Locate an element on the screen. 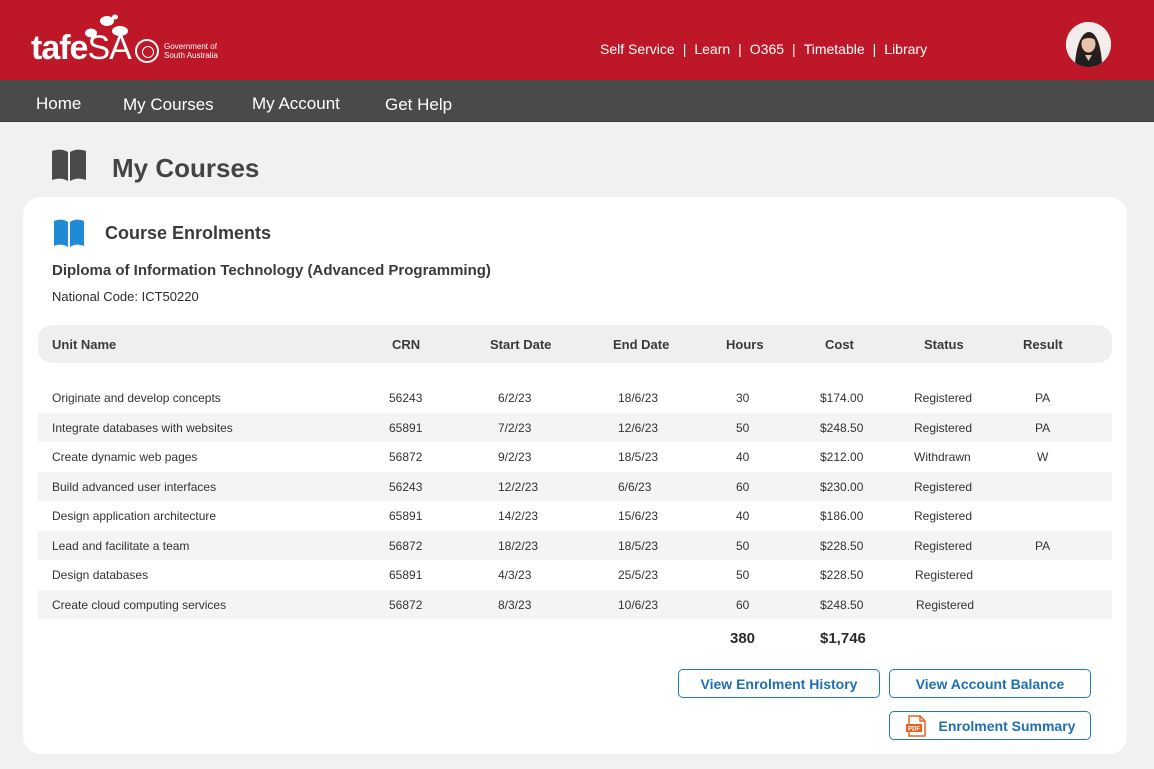 This screenshot has width=1154, height=769. main-nav: Home My Courses My Account Get Help is located at coordinates (577, 101).